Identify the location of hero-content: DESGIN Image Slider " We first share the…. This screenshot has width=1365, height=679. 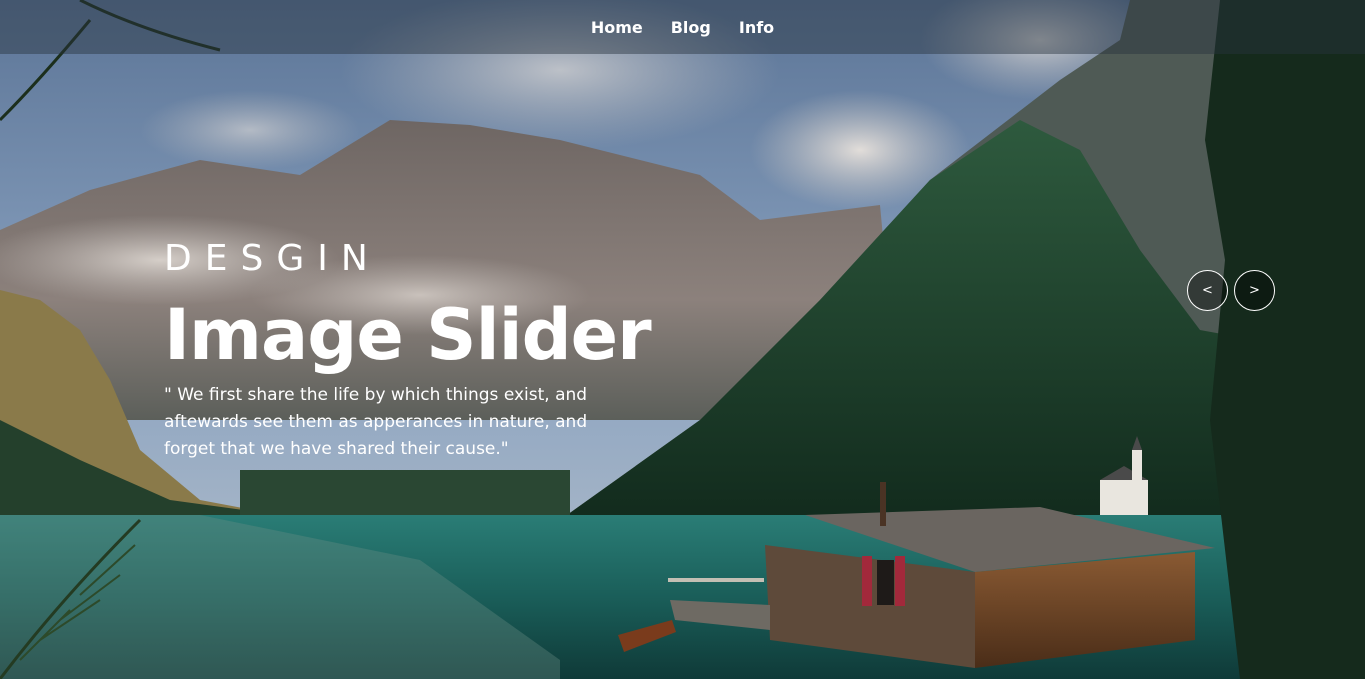
(408, 347).